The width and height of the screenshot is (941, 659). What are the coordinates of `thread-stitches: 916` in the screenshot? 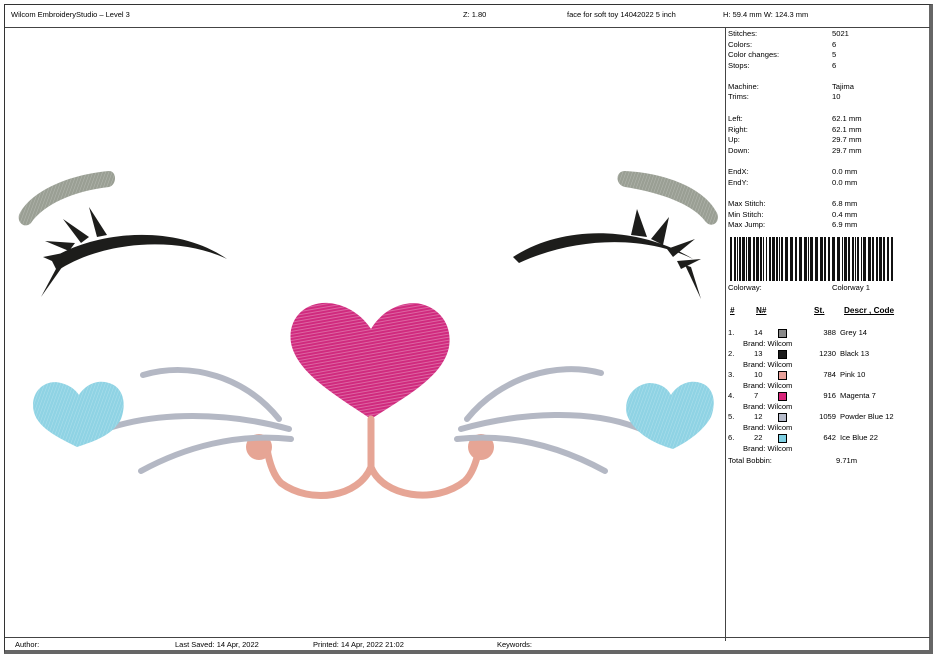 It's located at (829, 395).